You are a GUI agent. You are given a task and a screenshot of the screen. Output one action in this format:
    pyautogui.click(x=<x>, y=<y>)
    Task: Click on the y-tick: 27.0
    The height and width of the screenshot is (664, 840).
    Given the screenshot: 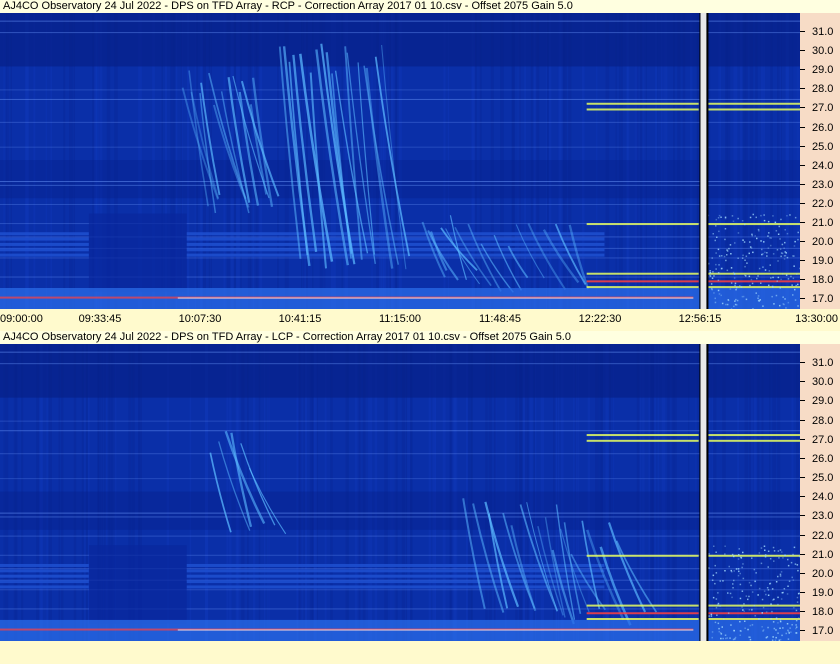 What is the action you would take?
    pyautogui.click(x=820, y=108)
    